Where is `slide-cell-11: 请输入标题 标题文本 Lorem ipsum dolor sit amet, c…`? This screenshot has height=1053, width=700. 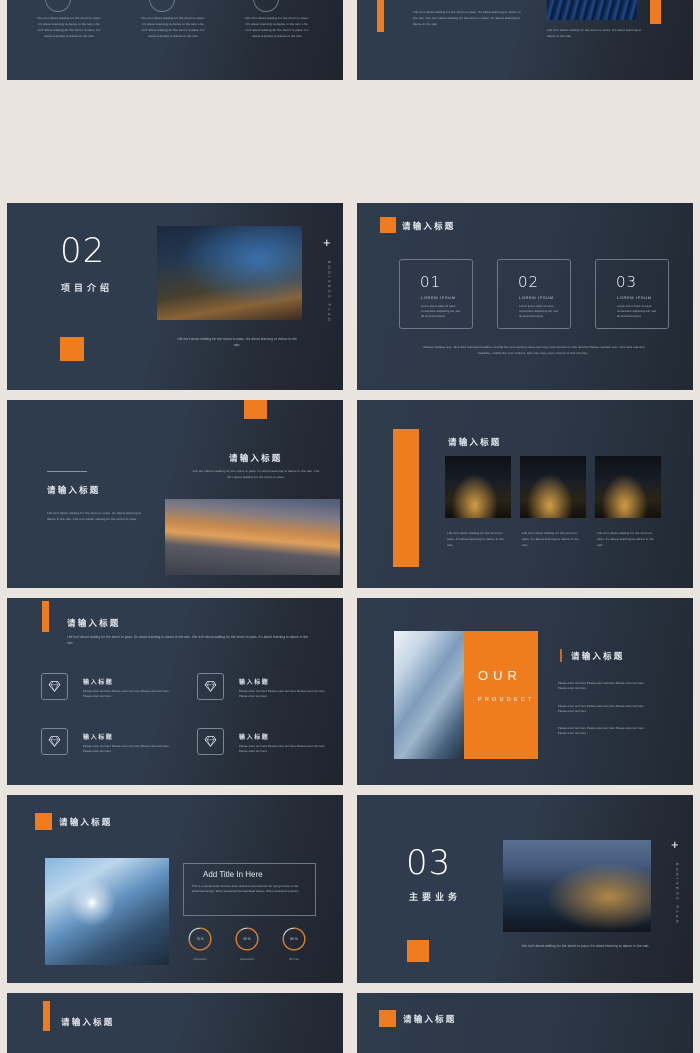 slide-cell-11: 请输入标题 标题文本 Lorem ipsum dolor sit amet, c… is located at coordinates (175, 1020).